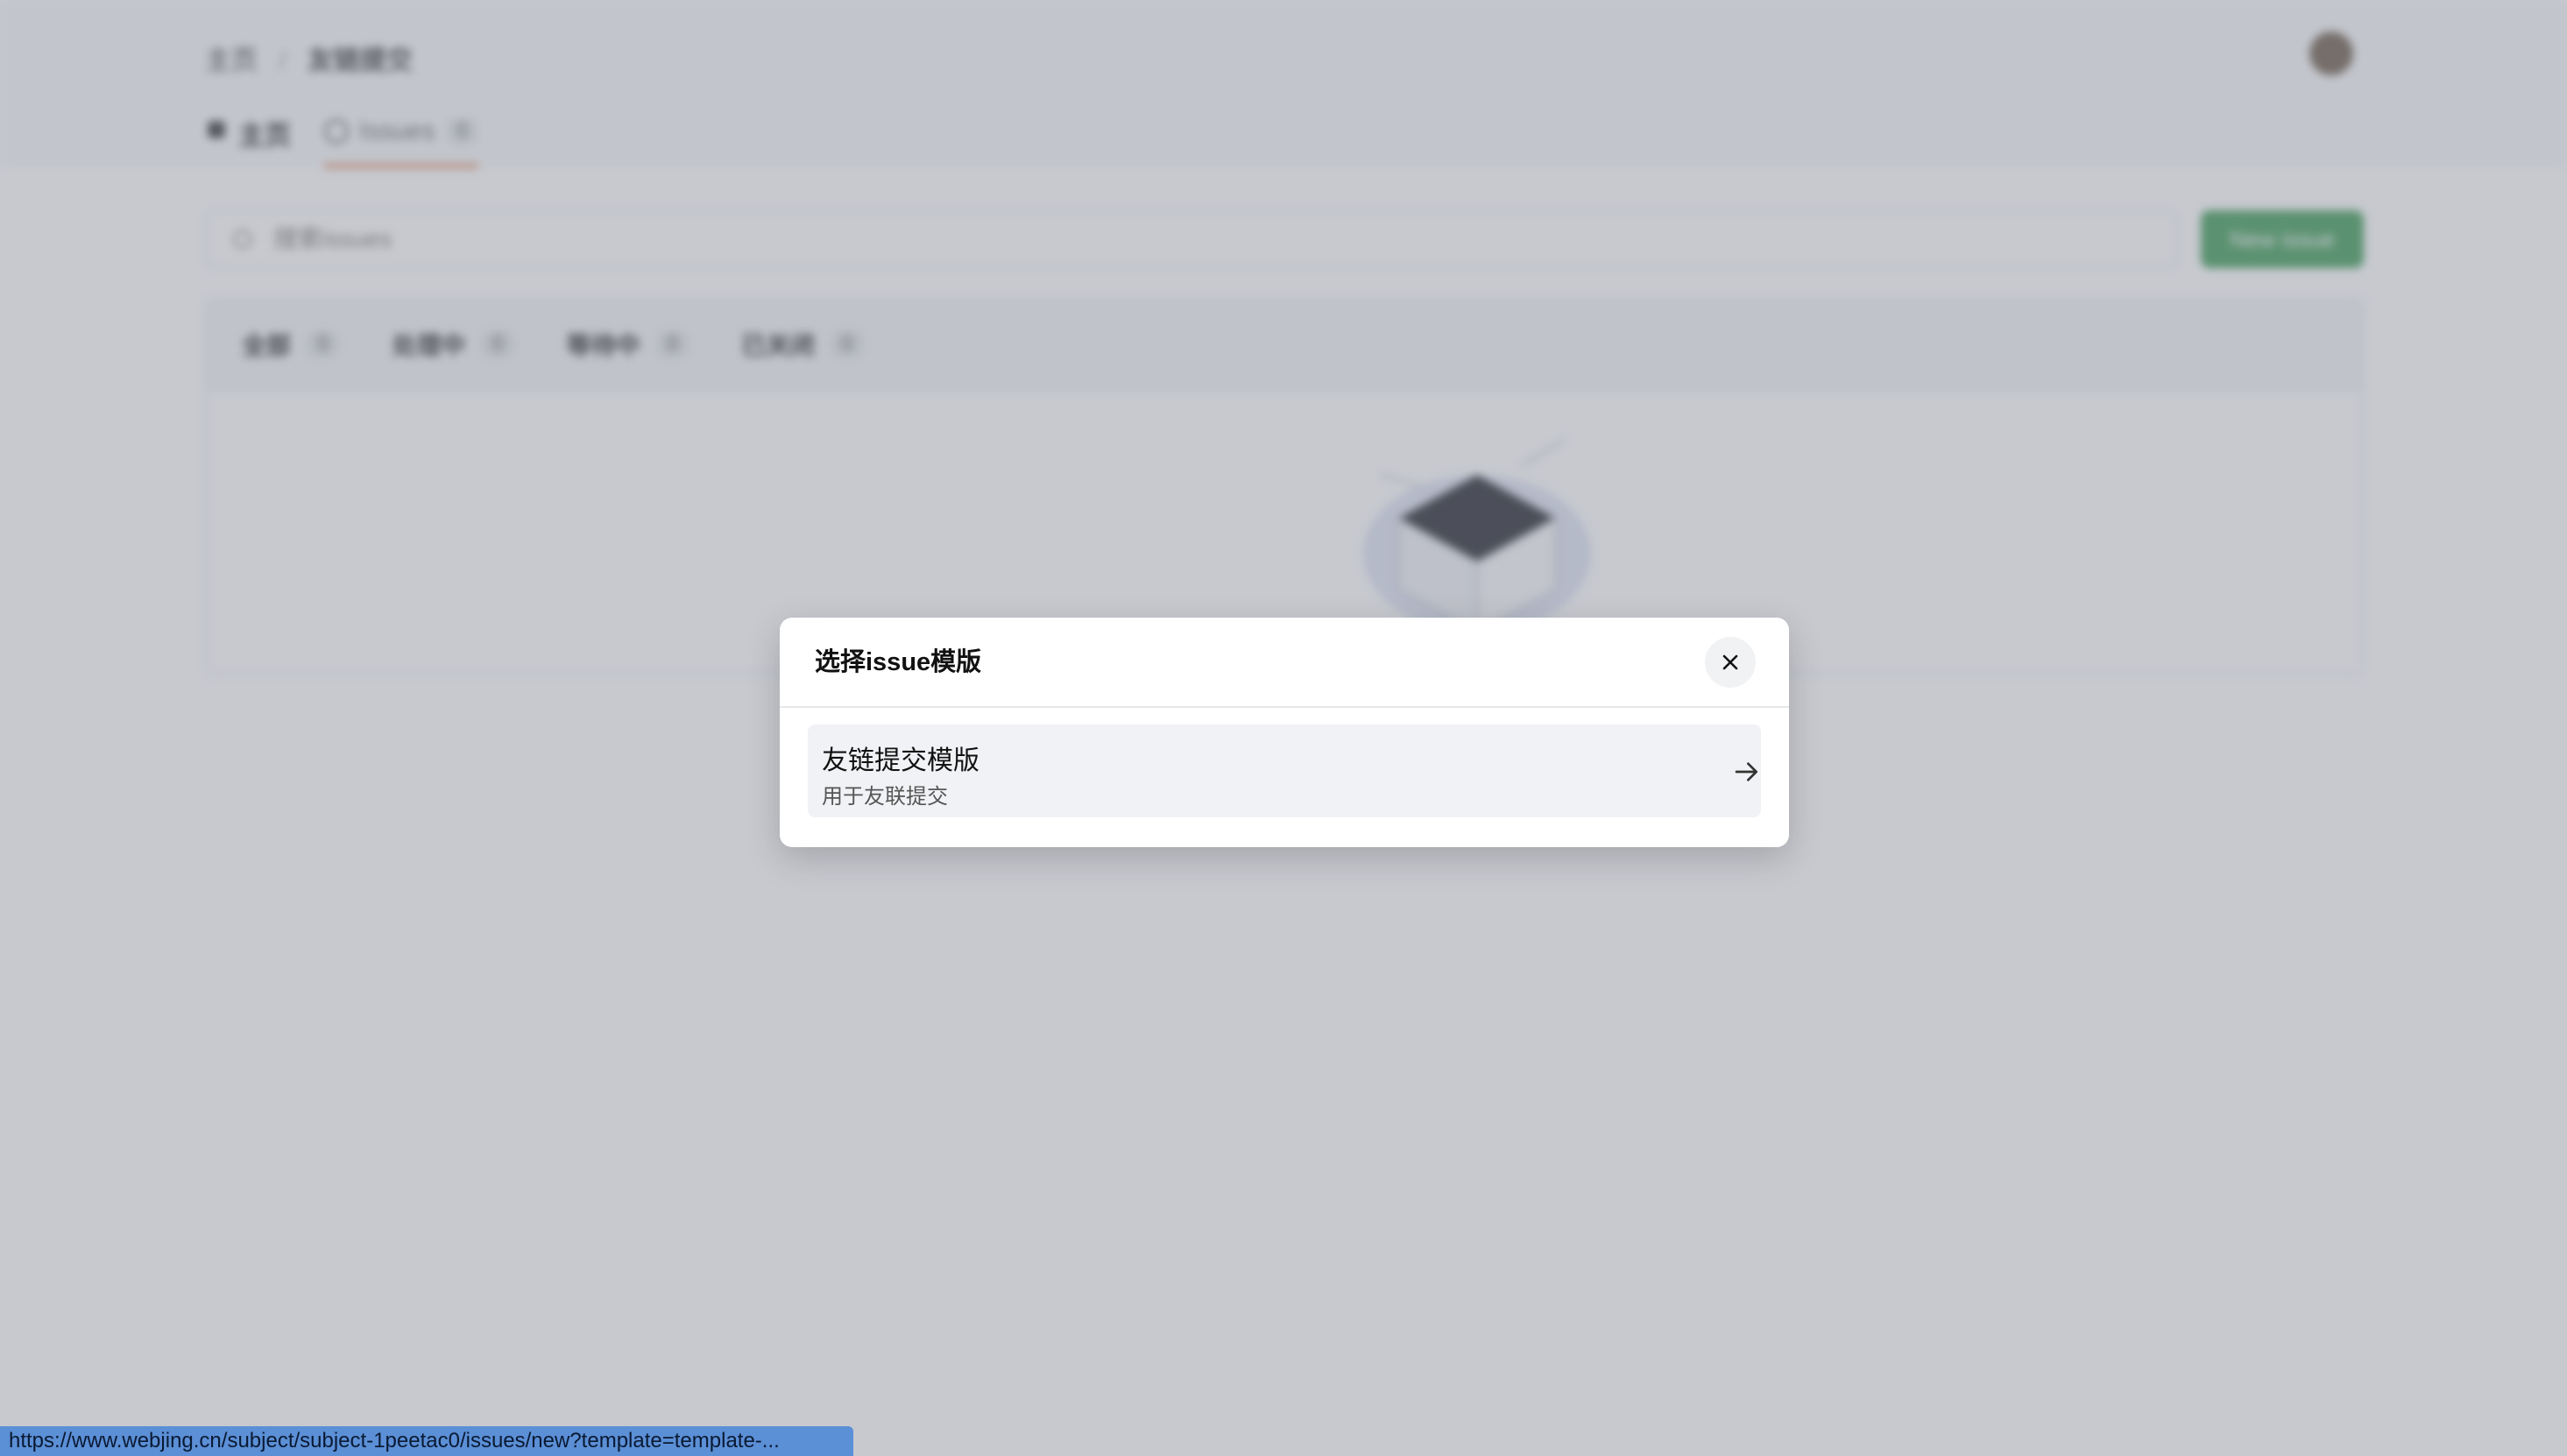 Image resolution: width=2567 pixels, height=1456 pixels. Describe the element at coordinates (1746, 771) in the screenshot. I see `arrow-right-icon` at that location.